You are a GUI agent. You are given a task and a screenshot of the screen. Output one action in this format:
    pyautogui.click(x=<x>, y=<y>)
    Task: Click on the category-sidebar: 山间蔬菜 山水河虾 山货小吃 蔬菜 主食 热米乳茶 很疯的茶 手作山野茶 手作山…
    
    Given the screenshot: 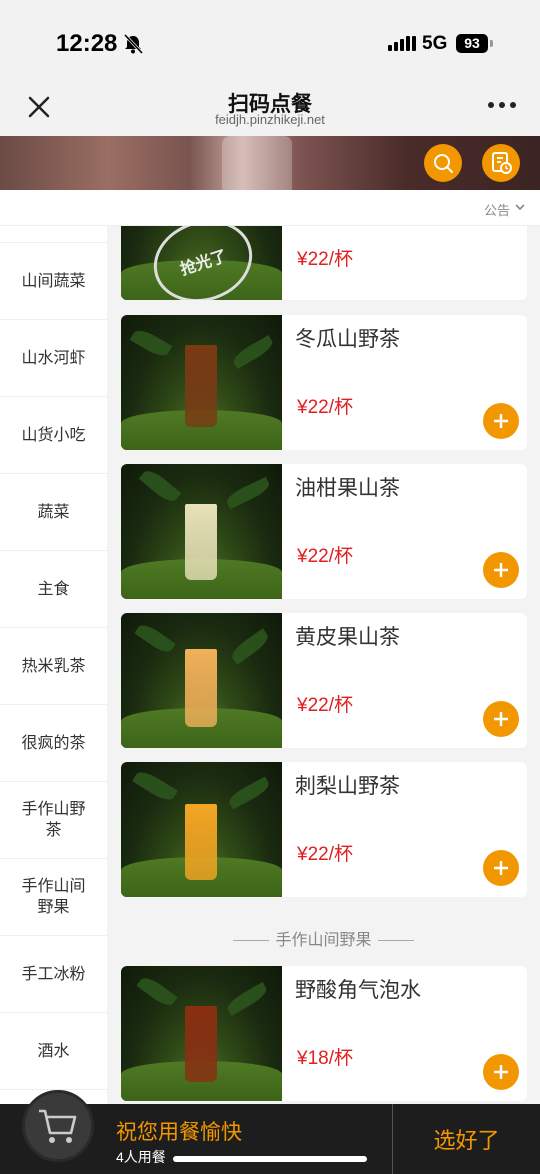 What is the action you would take?
    pyautogui.click(x=53, y=665)
    